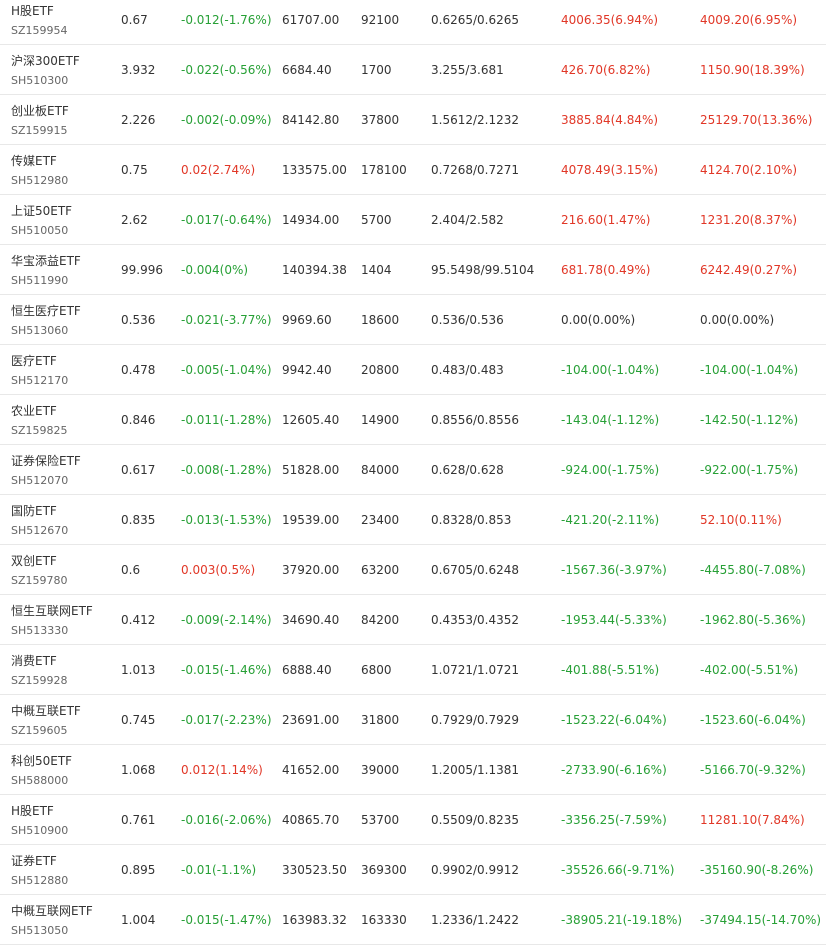  What do you see at coordinates (131, 570) in the screenshot?
I see `price-cell: 0.6` at bounding box center [131, 570].